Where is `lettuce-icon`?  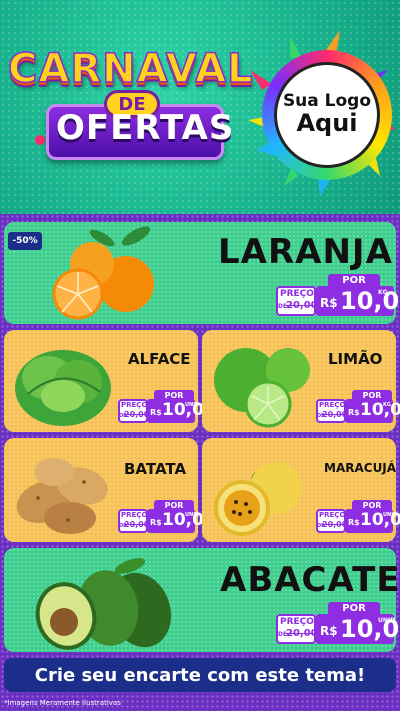
lettuce-icon is located at coordinates (63, 388).